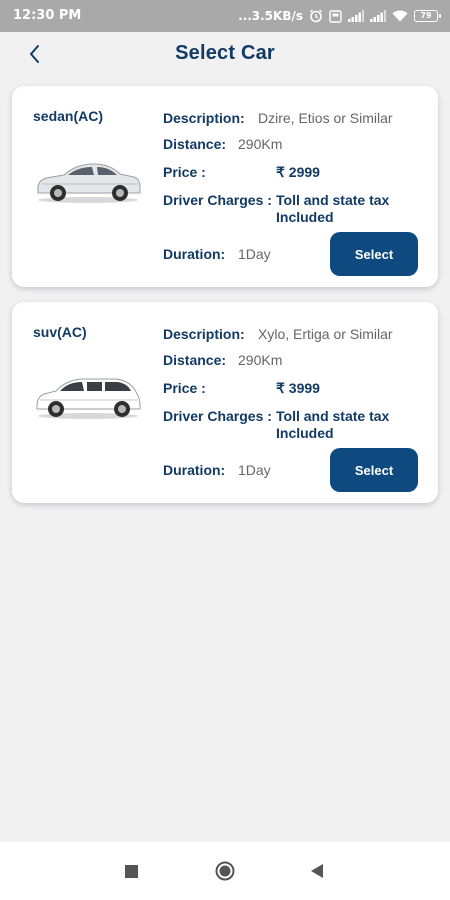 The image size is (450, 900). Describe the element at coordinates (335, 16) in the screenshot. I see `storage-icon` at that location.